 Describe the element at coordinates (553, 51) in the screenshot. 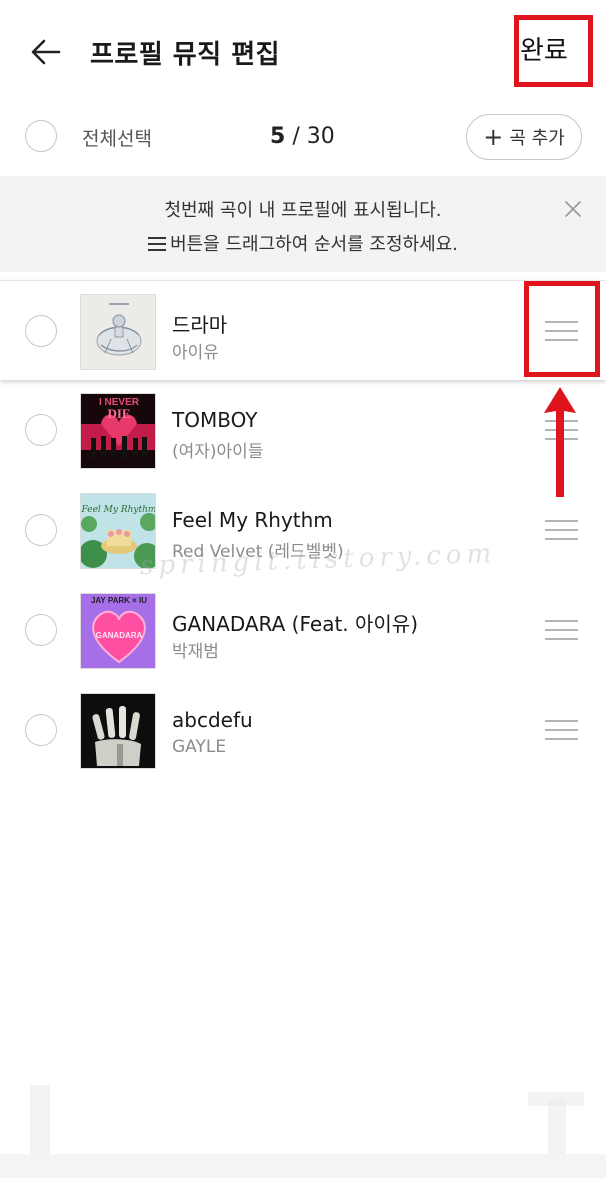

I see `done-highlight-box` at that location.